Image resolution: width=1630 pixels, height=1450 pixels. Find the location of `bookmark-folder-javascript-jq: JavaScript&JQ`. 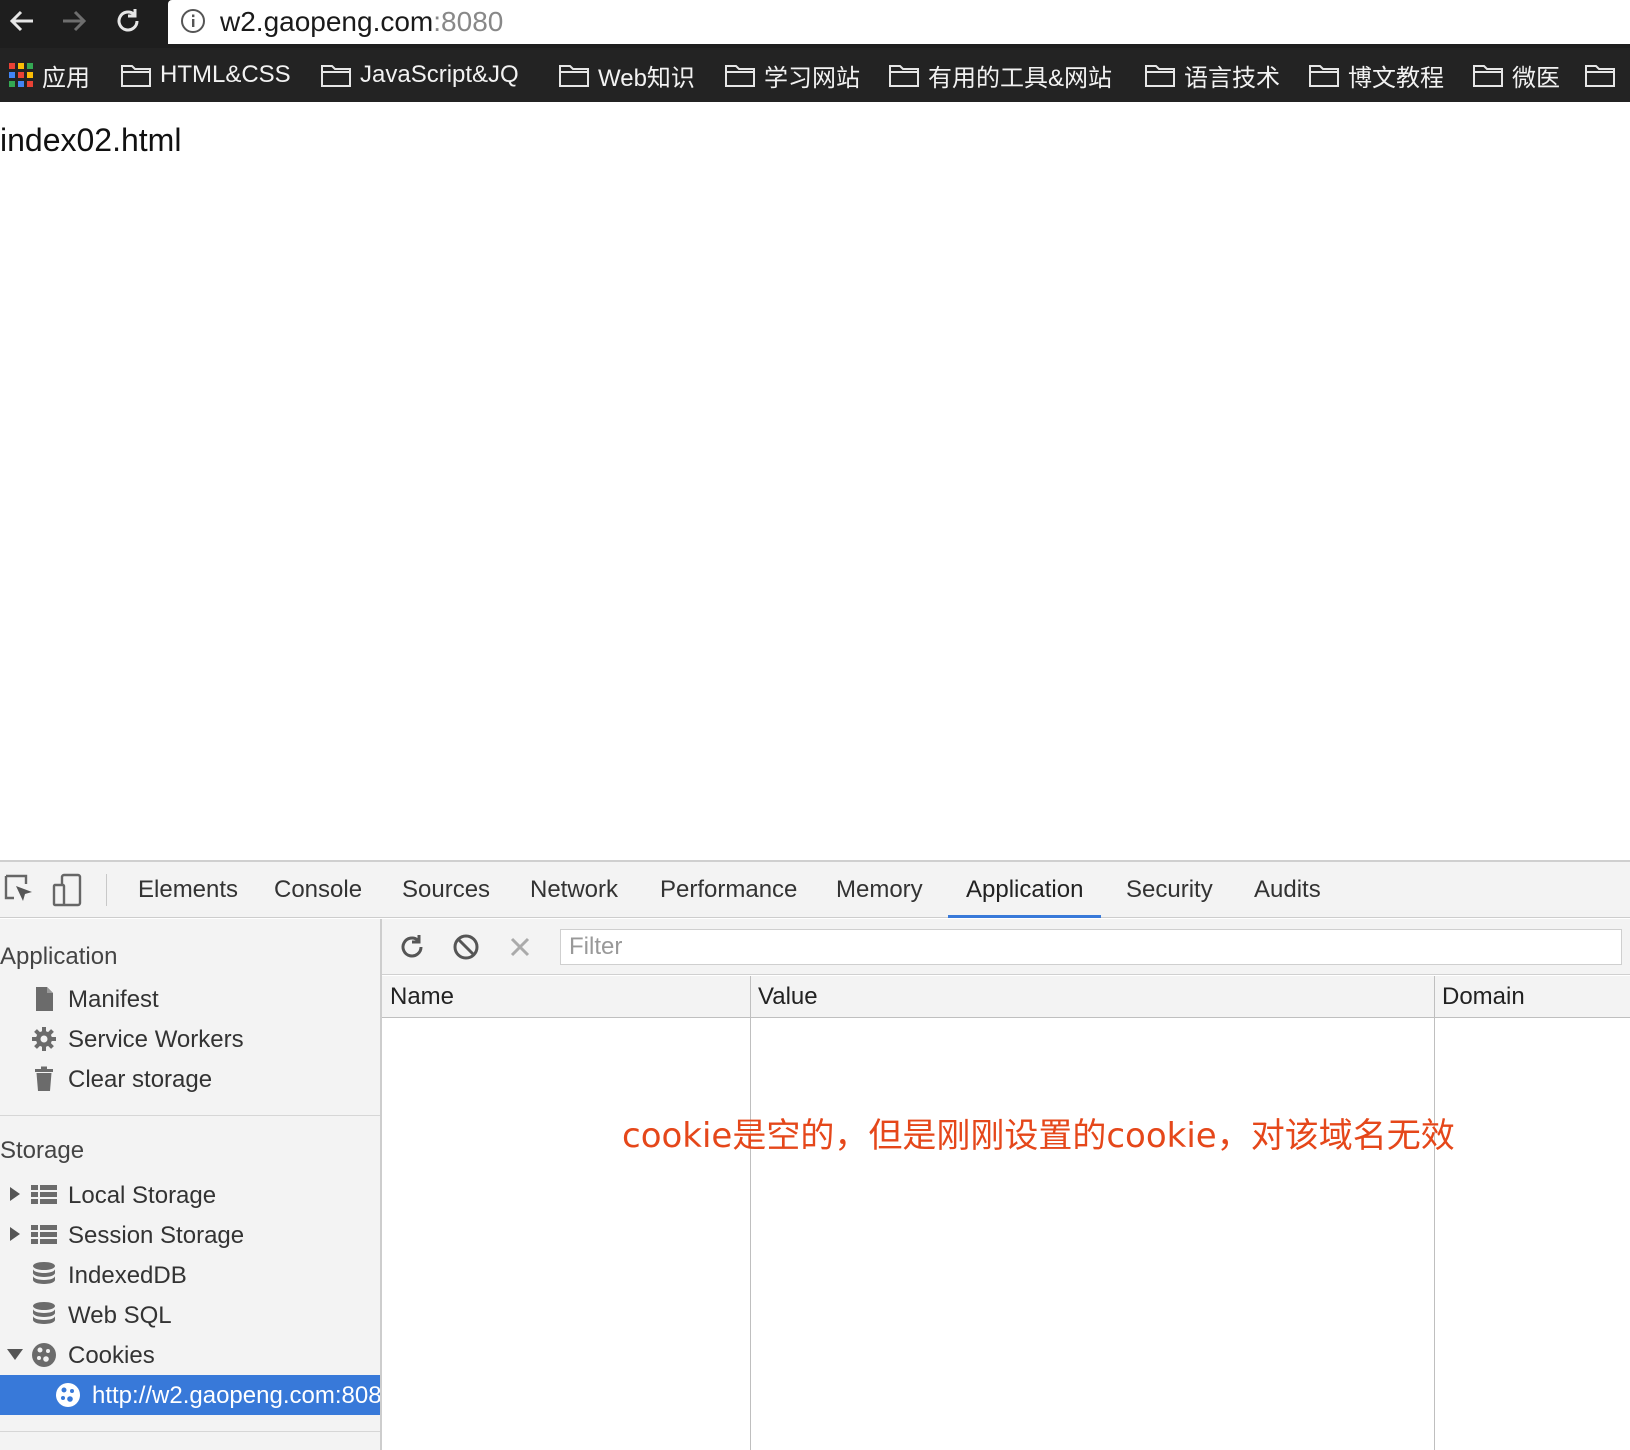

bookmark-folder-javascript-jq: JavaScript&JQ is located at coordinates (419, 75).